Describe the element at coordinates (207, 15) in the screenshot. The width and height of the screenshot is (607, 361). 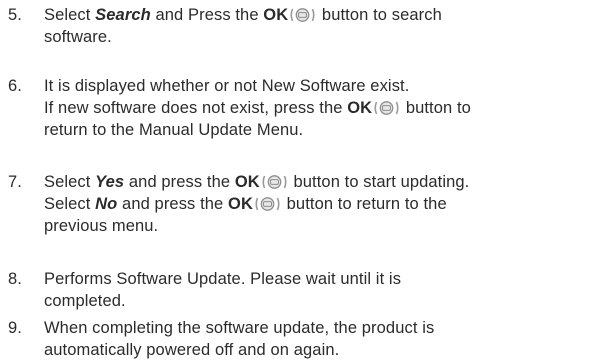
I see `text-run: and Press the` at that location.